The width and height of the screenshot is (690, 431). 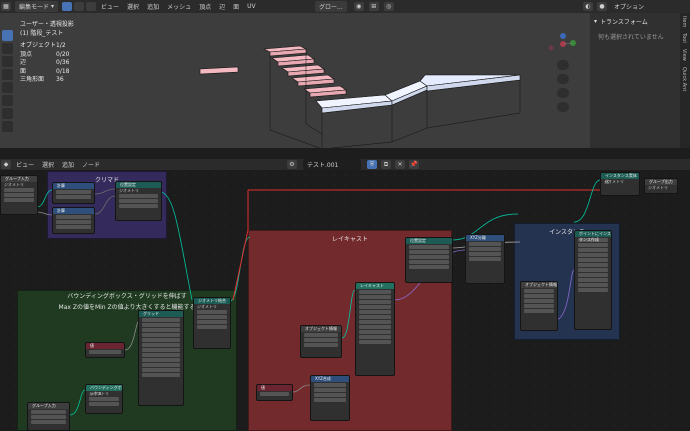 I want to click on fake-user-icon: ⛨, so click(x=372, y=164).